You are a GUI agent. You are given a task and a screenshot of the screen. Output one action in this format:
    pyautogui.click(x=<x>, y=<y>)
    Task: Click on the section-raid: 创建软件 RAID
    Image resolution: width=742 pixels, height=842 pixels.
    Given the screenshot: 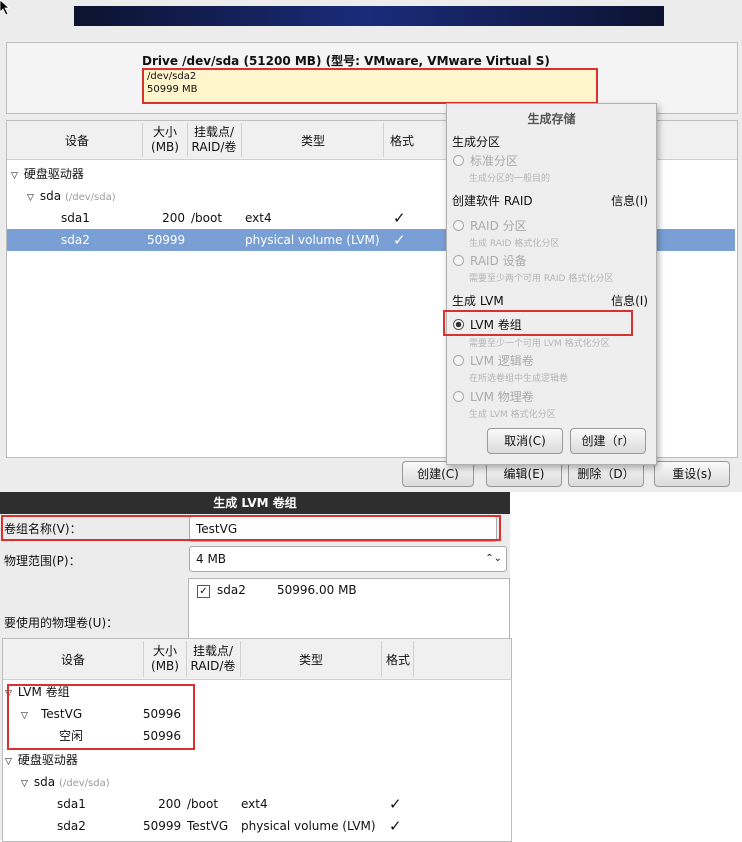 What is the action you would take?
    pyautogui.click(x=492, y=201)
    